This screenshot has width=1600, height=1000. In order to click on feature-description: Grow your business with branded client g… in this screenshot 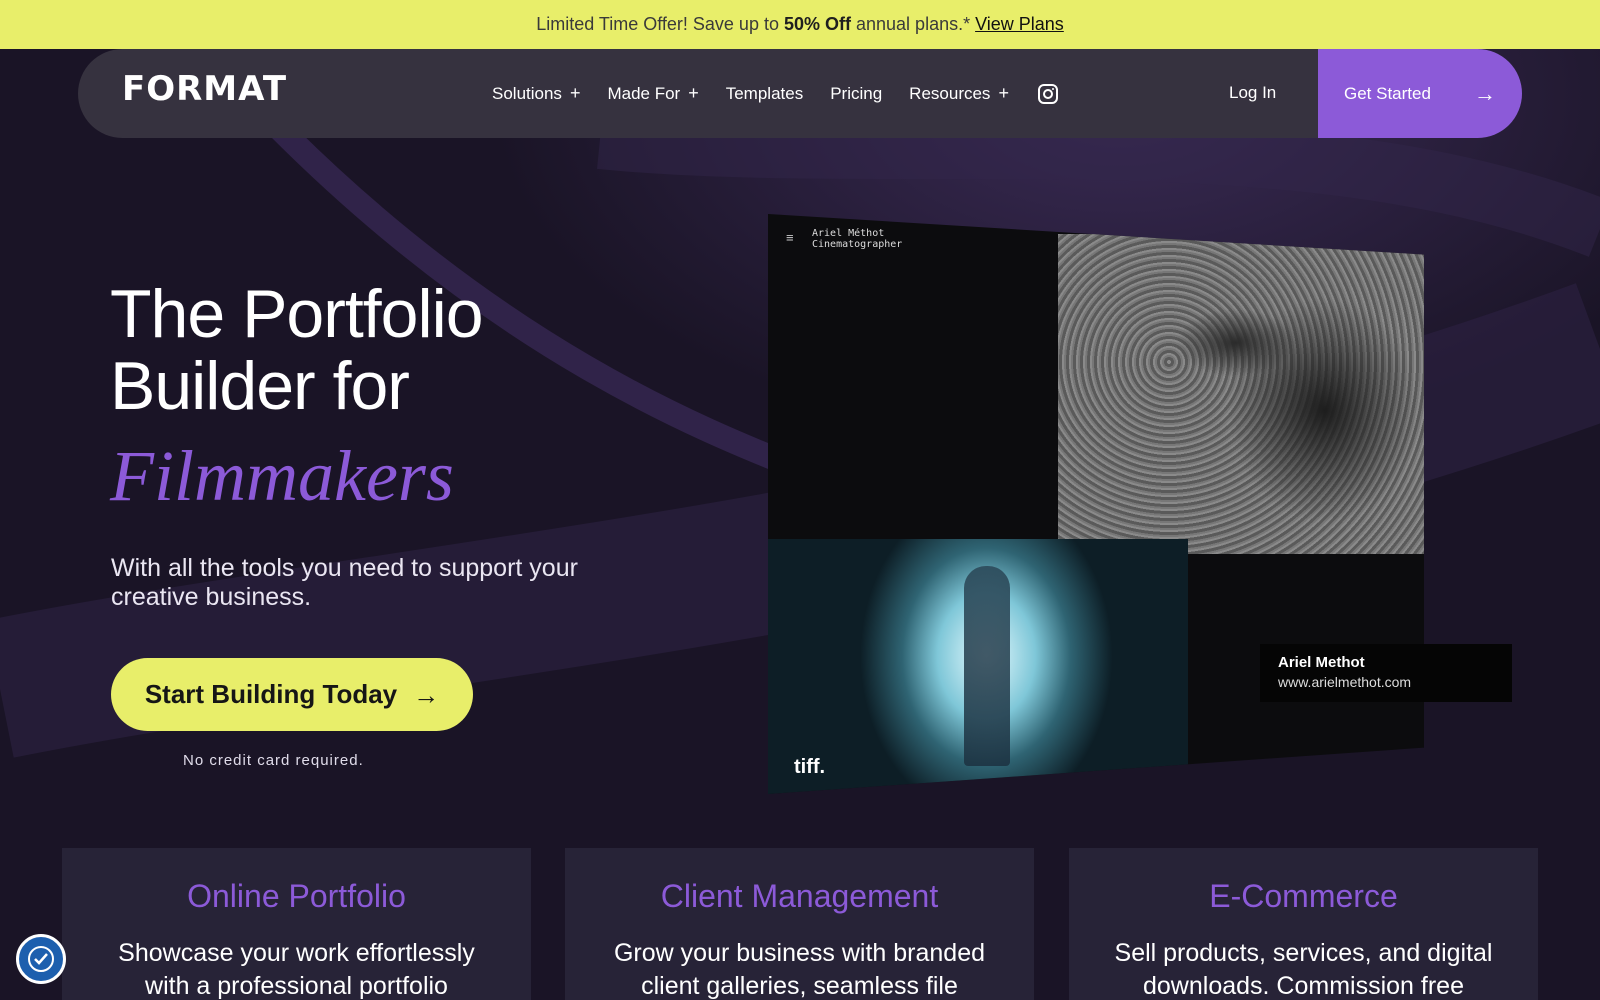, I will do `click(799, 969)`.